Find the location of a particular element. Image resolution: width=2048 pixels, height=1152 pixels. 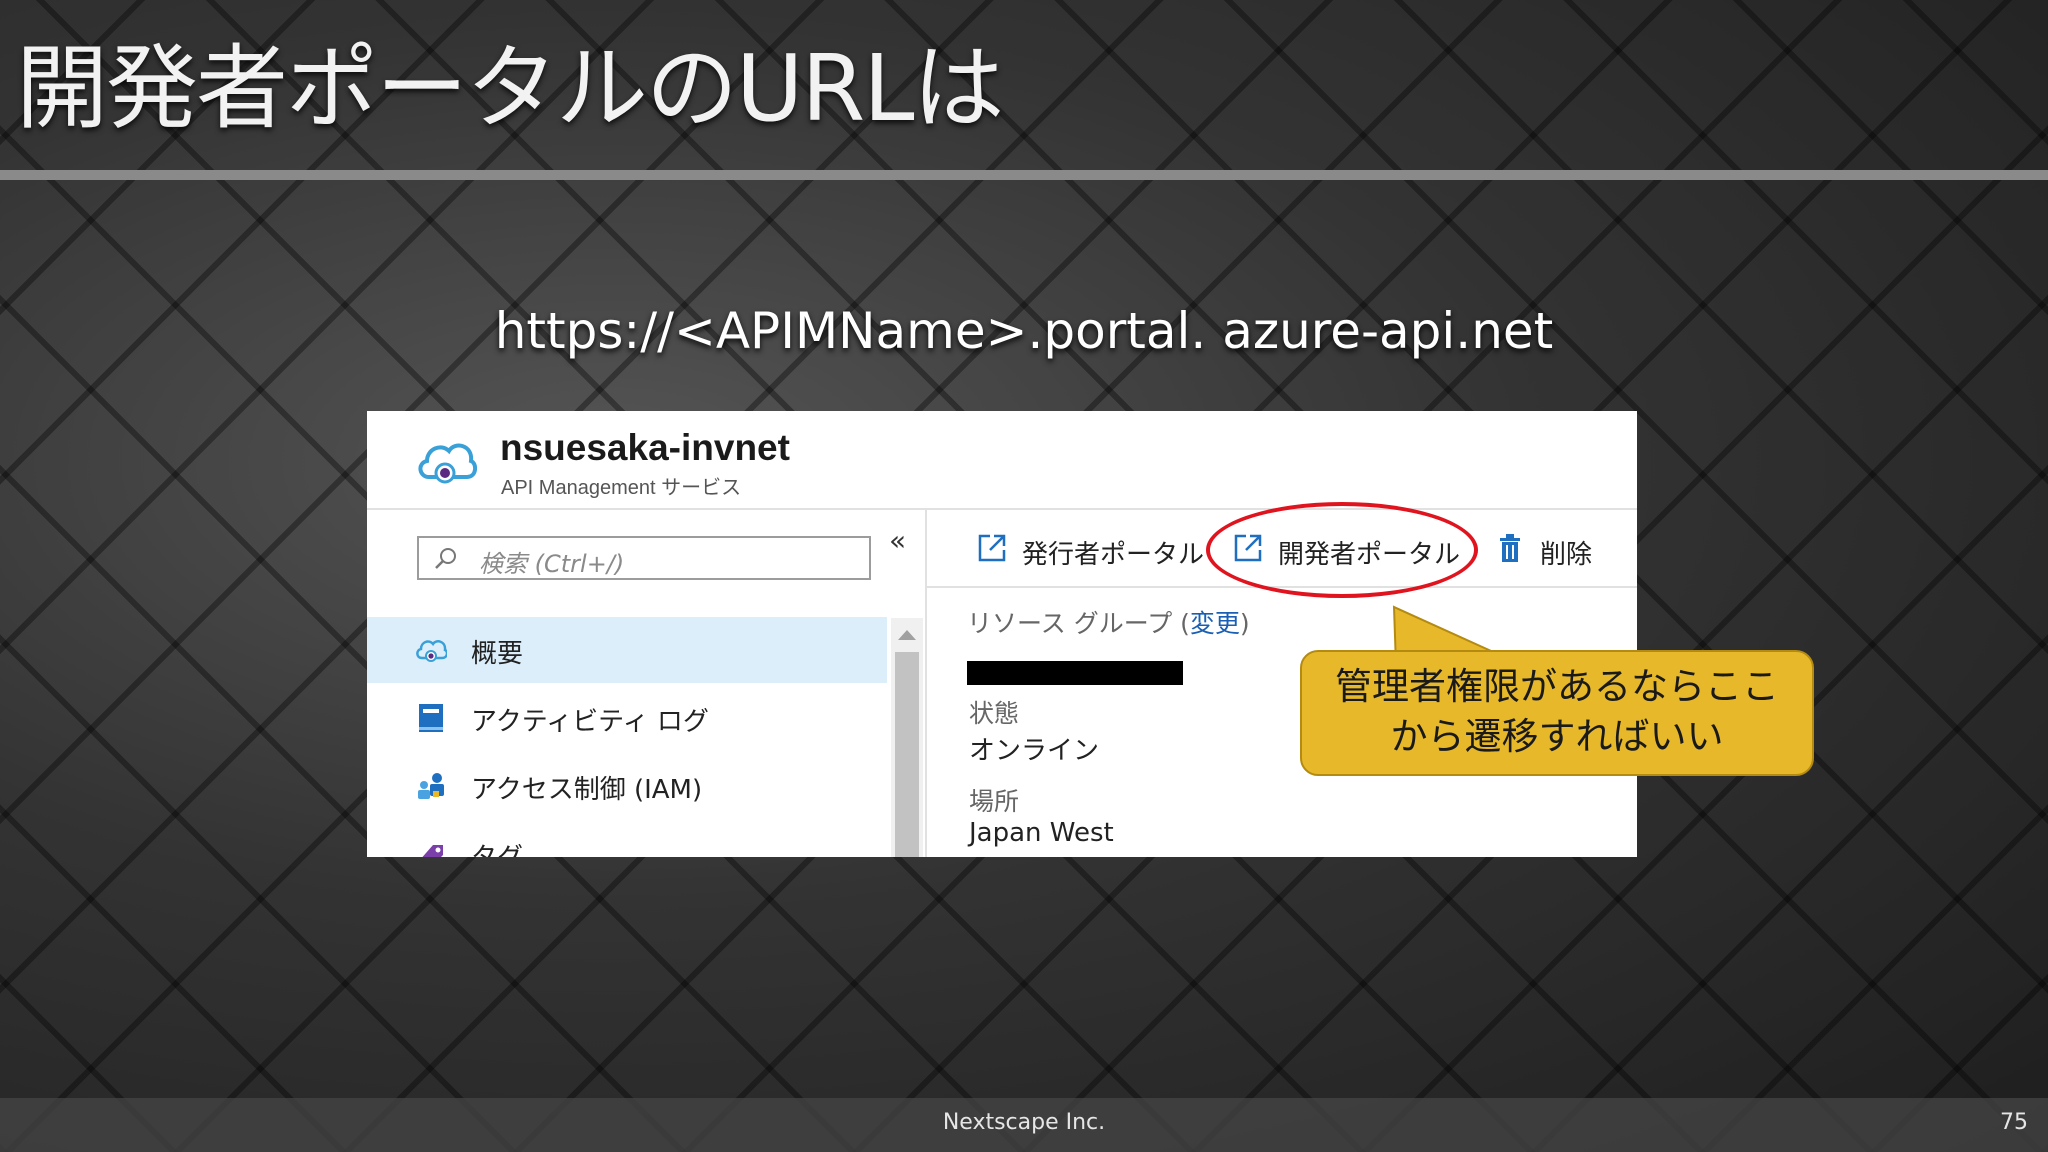

change-resource-group-link: 変更 is located at coordinates (1215, 623).